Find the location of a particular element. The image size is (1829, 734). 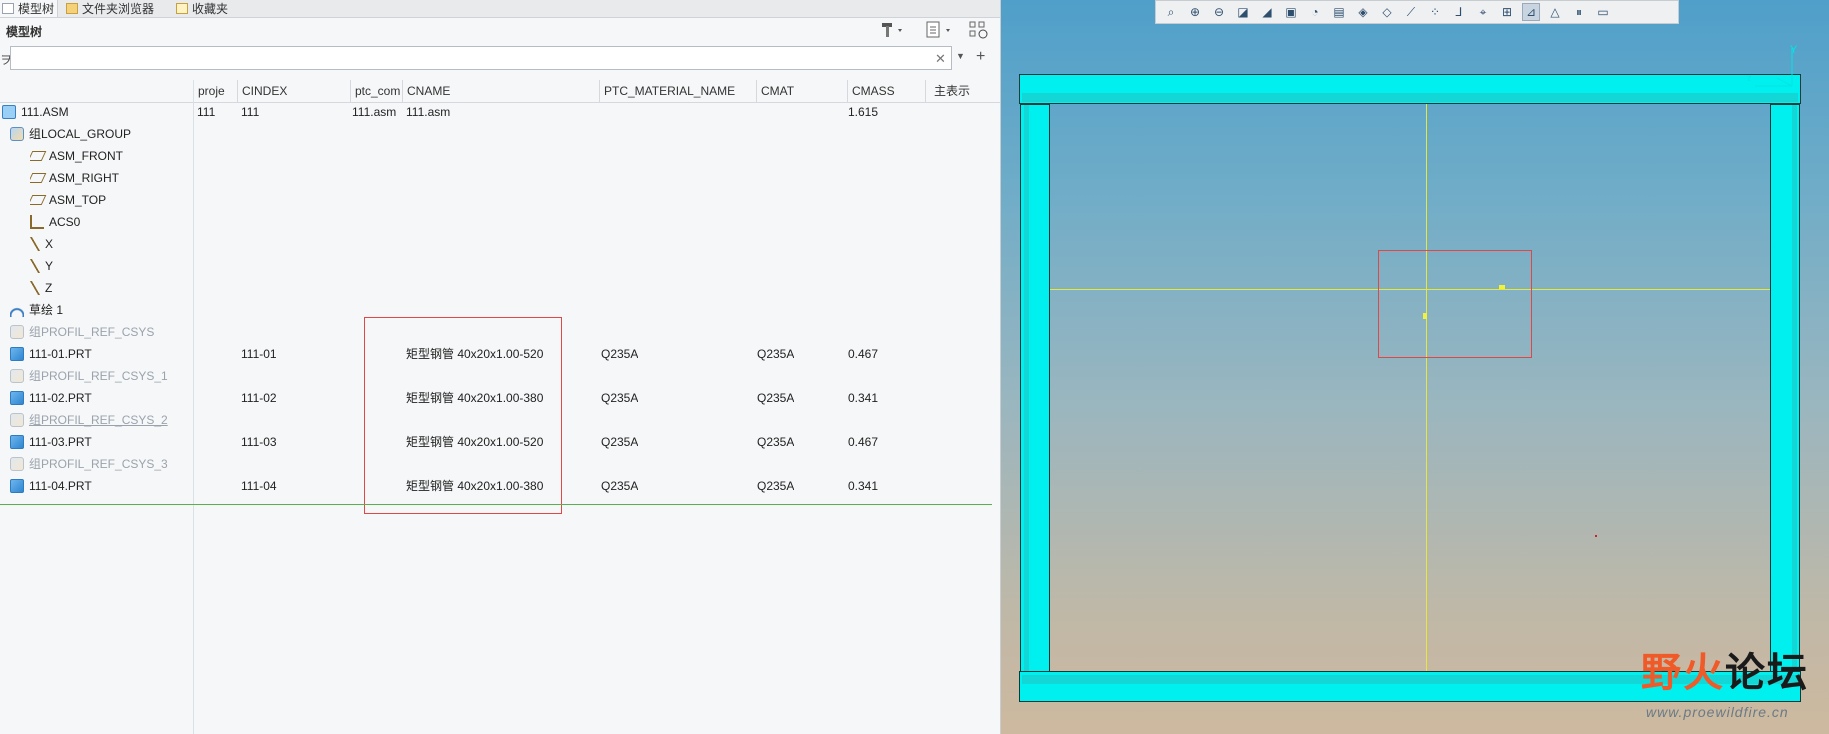

tree-node-label: 组PROFIL_REF_CSYS_3 is located at coordinates (98, 464).